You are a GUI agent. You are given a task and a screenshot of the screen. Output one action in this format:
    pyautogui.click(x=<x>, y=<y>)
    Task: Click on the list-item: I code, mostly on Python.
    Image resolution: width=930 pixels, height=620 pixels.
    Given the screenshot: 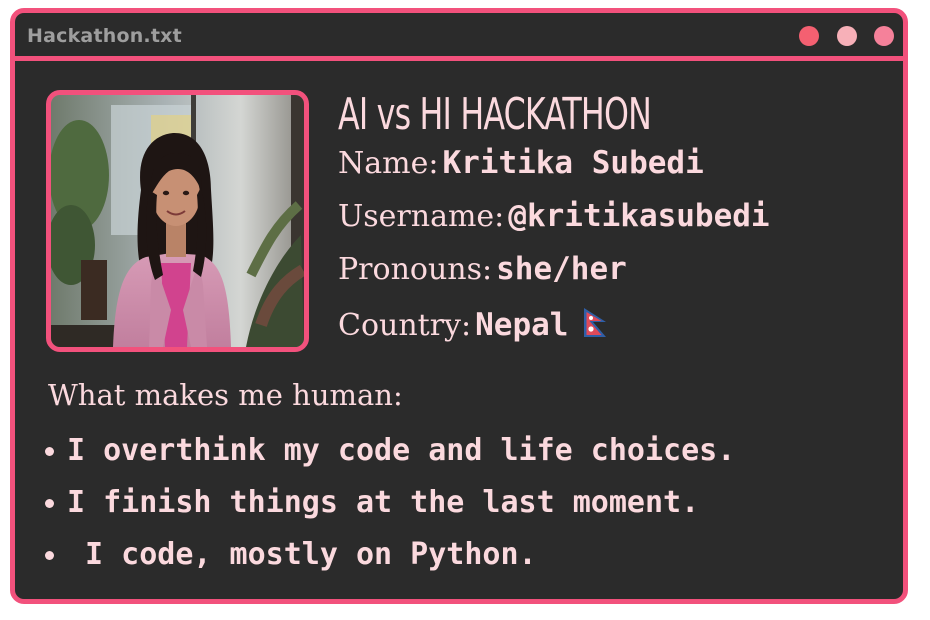 What is the action you would take?
    pyautogui.click(x=390, y=555)
    